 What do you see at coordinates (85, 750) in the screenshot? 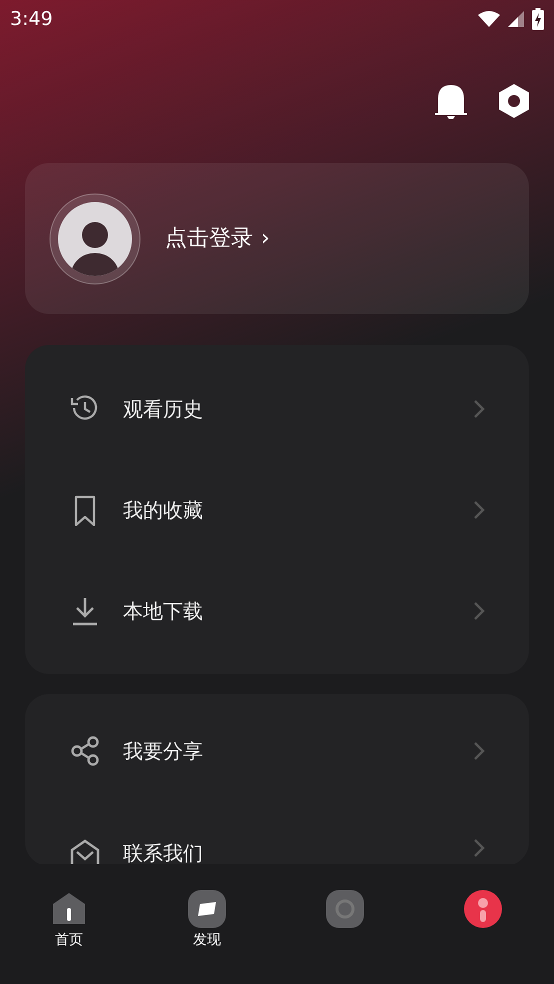
I see `share-icon` at bounding box center [85, 750].